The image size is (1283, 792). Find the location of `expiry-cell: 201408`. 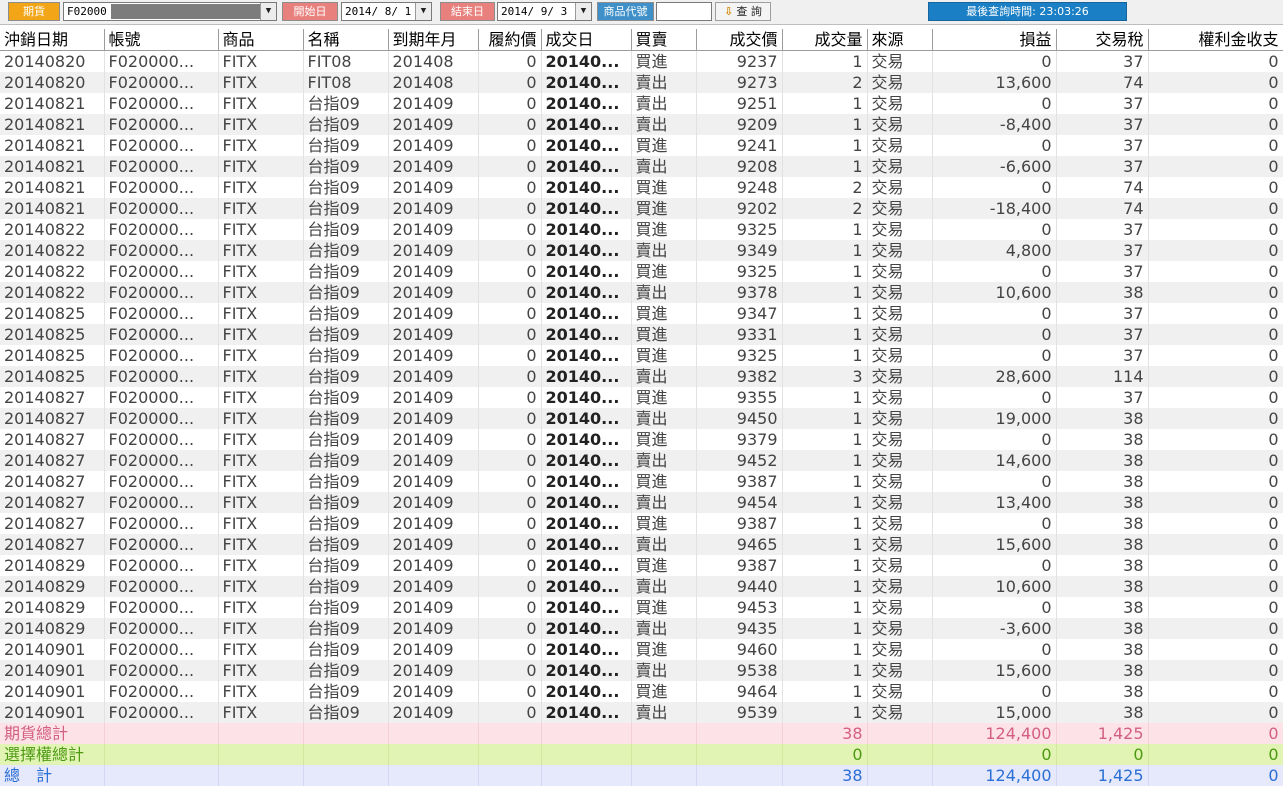

expiry-cell: 201408 is located at coordinates (433, 61).